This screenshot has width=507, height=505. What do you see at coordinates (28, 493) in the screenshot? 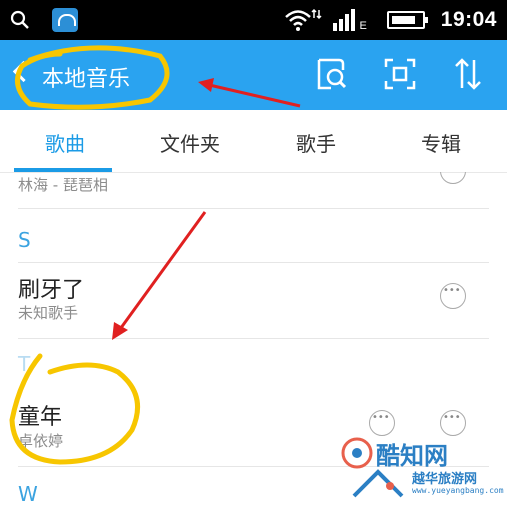
I see `section-header-w: W` at bounding box center [28, 493].